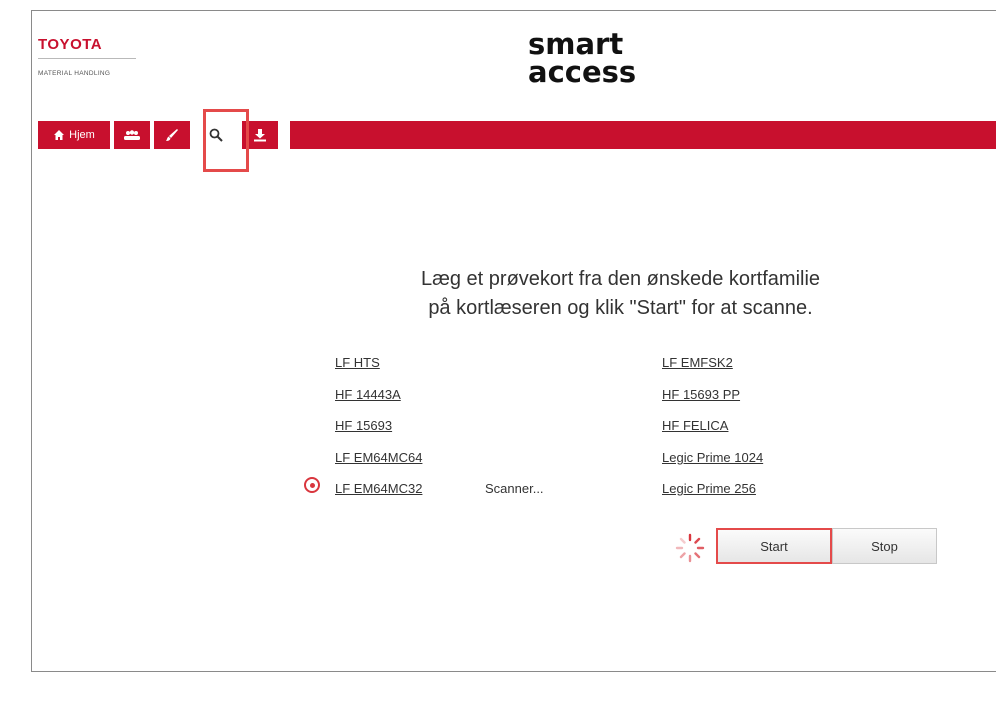 The image size is (996, 714). I want to click on nav-home-button: Hjem, so click(74, 135).